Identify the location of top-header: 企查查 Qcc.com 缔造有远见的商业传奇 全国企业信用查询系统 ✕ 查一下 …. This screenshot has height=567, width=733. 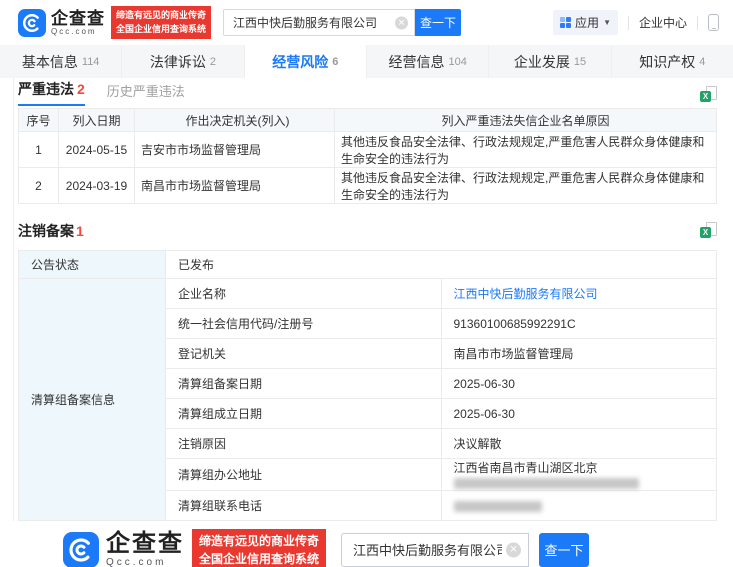
(366, 22).